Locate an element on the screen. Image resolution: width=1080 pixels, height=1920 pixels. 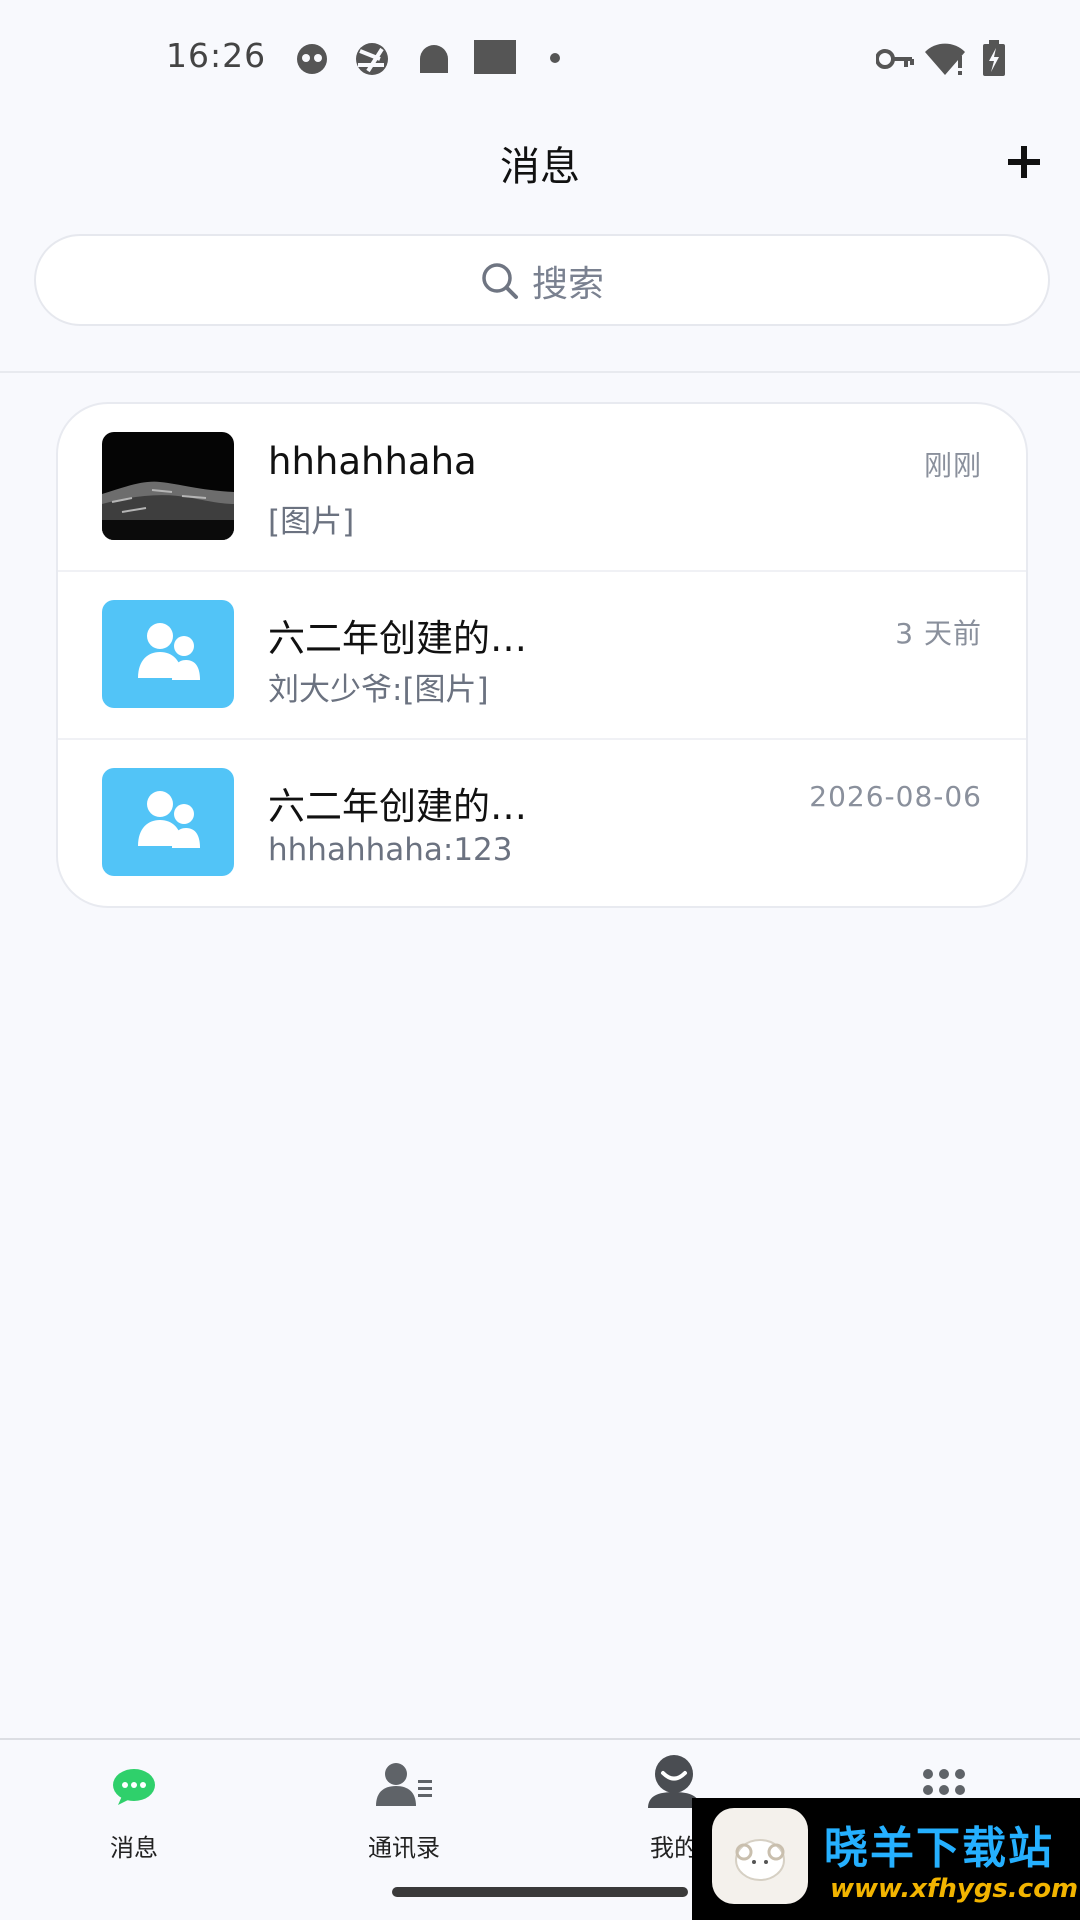
search-inner: 搜索 is located at coordinates (542, 281).